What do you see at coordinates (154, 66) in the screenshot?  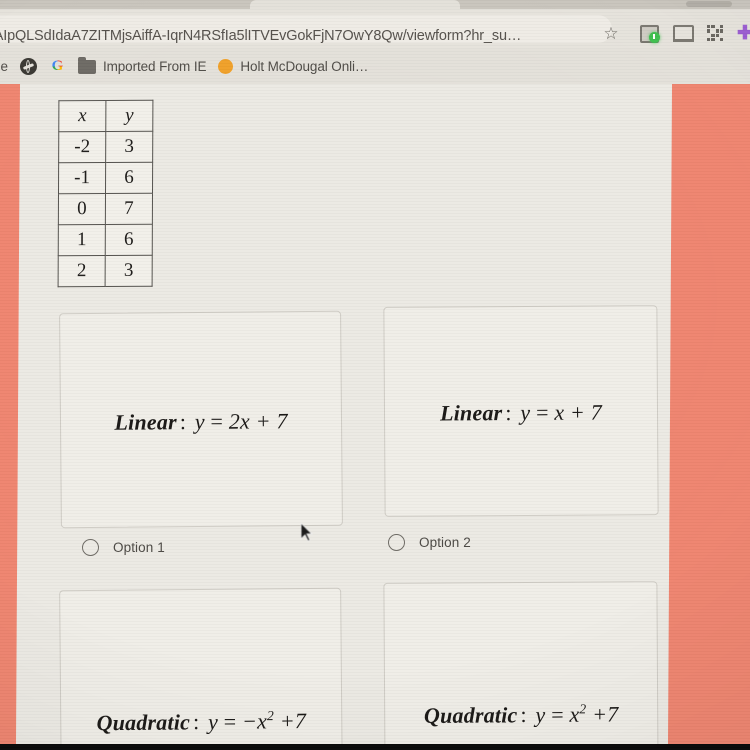 I see `bookmark-imported-label: Imported From IE` at bounding box center [154, 66].